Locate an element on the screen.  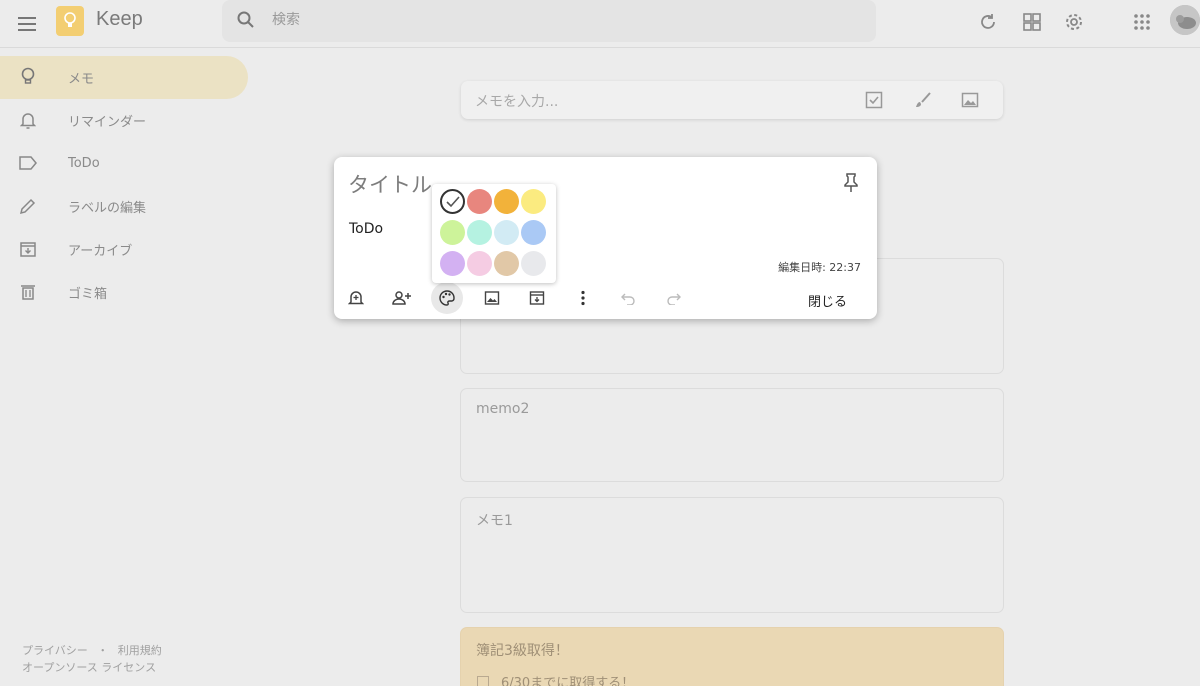
terms-link: 利用規約 is located at coordinates (140, 650).